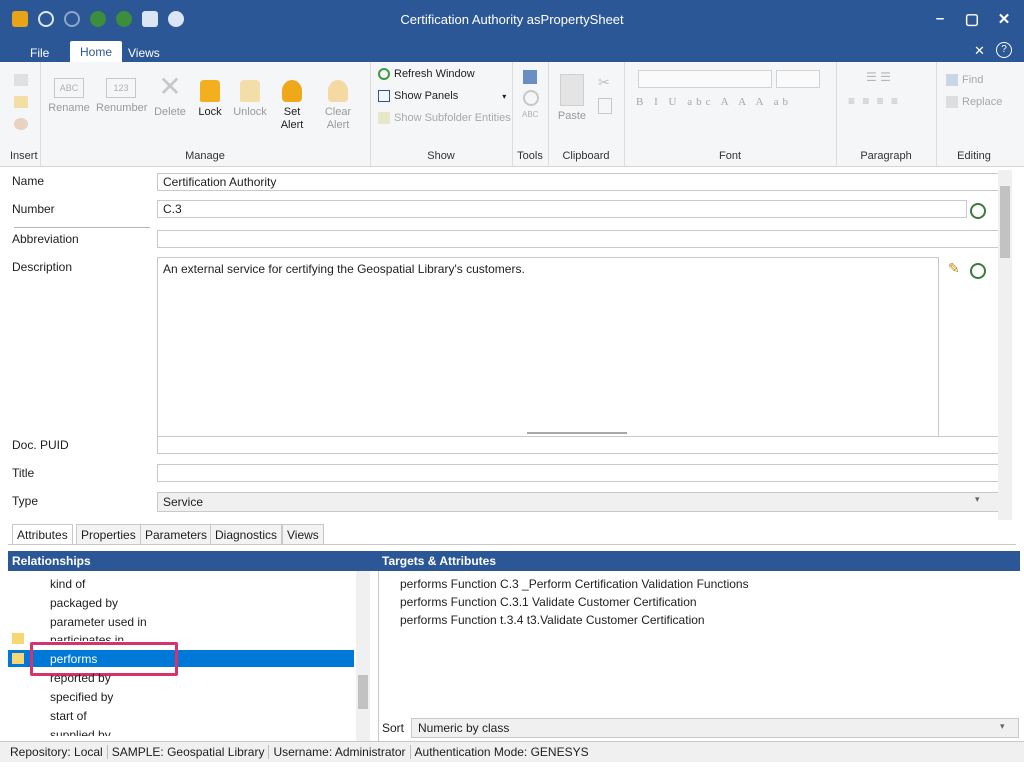 The height and width of the screenshot is (769, 1024). I want to click on font-format-icons: B I U abc A A A ab, so click(714, 102).